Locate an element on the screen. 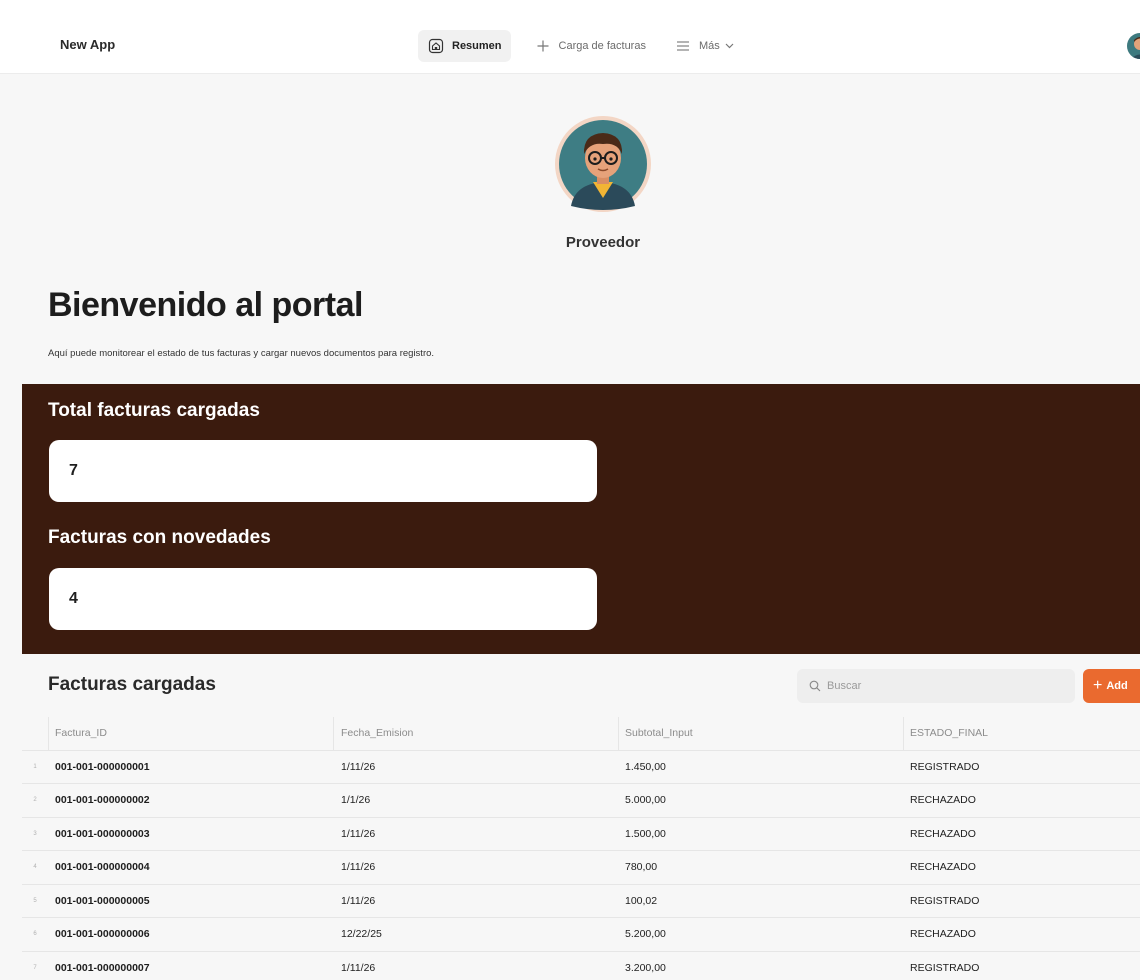 This screenshot has width=1140, height=980. novedades-value: 4 is located at coordinates (73, 598).